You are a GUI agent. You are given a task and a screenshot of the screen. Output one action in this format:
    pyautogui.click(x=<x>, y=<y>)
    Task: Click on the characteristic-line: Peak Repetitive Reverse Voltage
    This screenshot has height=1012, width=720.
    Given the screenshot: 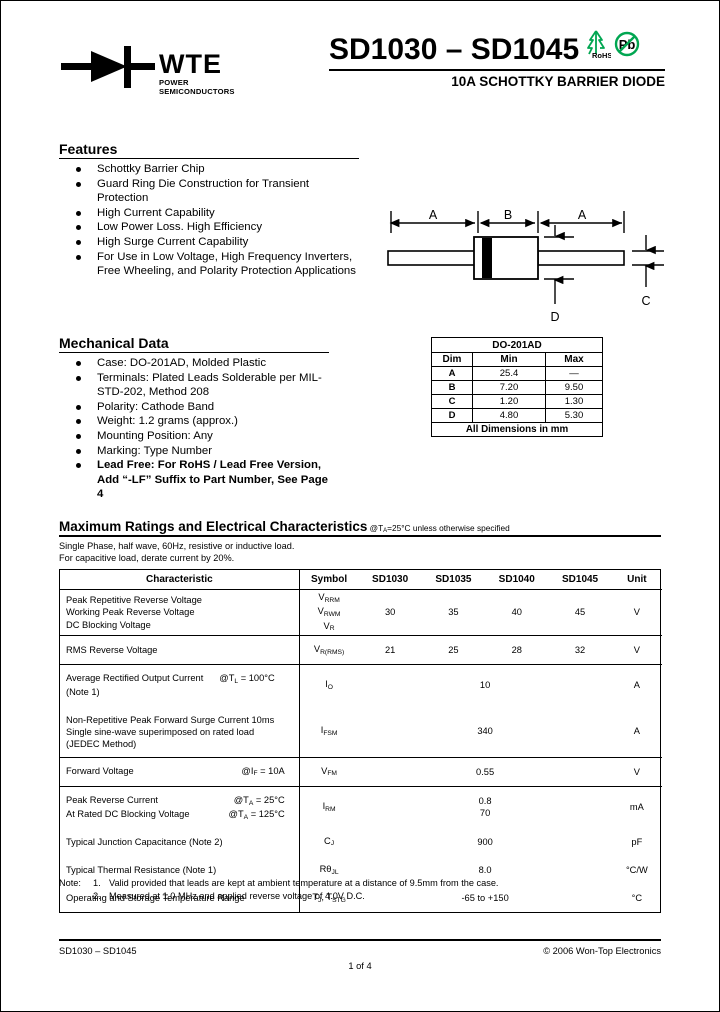 What is the action you would take?
    pyautogui.click(x=134, y=600)
    